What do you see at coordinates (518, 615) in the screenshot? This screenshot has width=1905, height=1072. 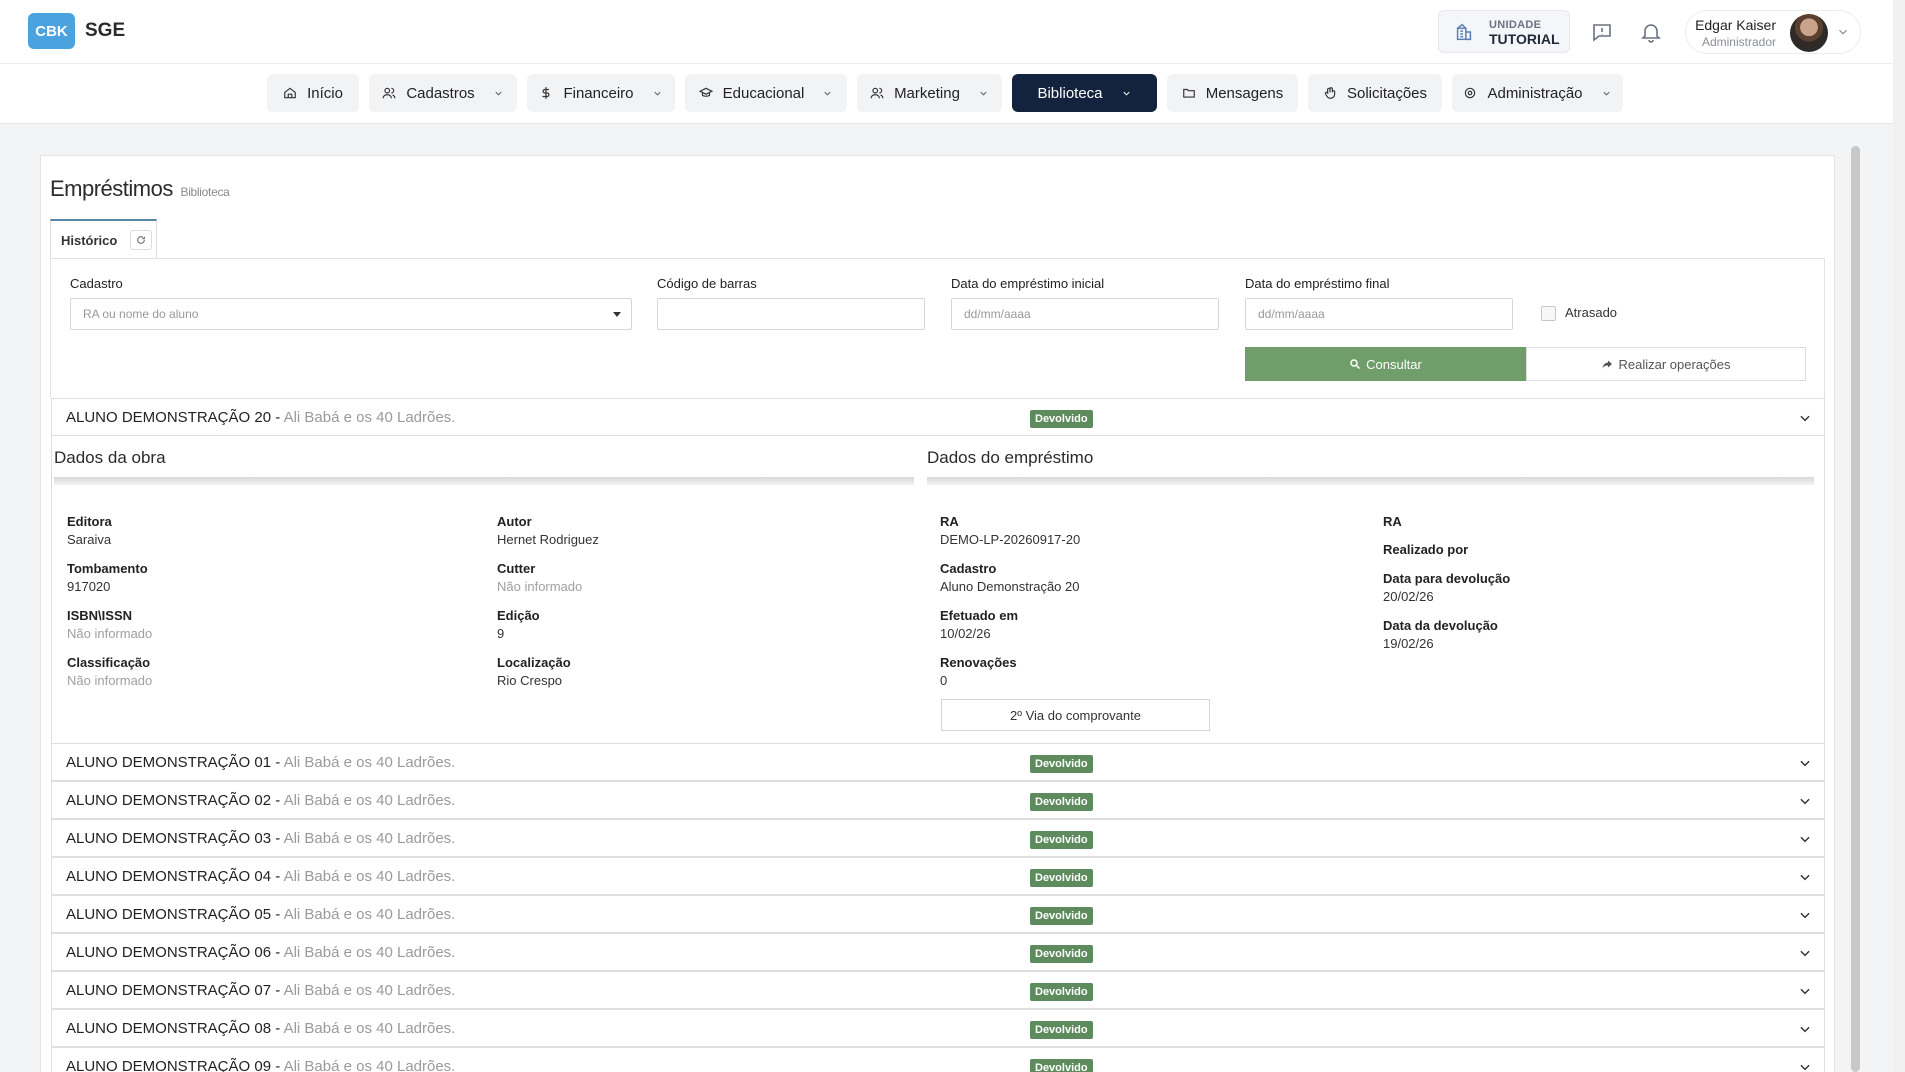 I see `field-label: Edição` at bounding box center [518, 615].